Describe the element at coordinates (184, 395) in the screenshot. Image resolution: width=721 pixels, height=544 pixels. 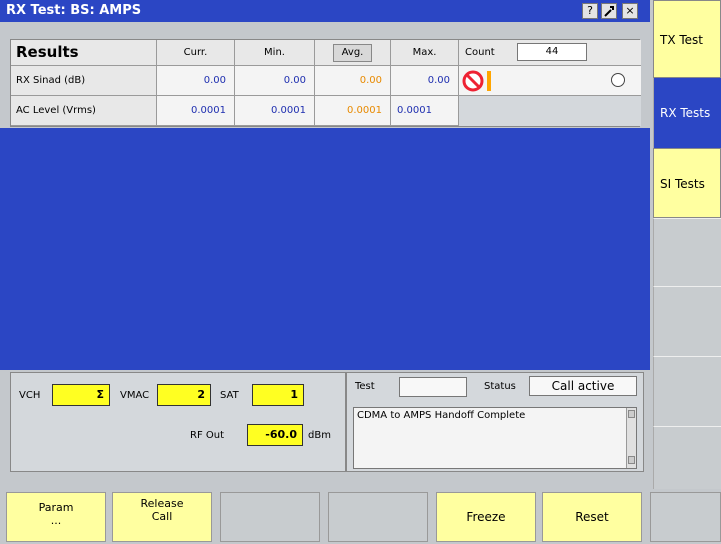
I see `vmac-field: 2` at that location.